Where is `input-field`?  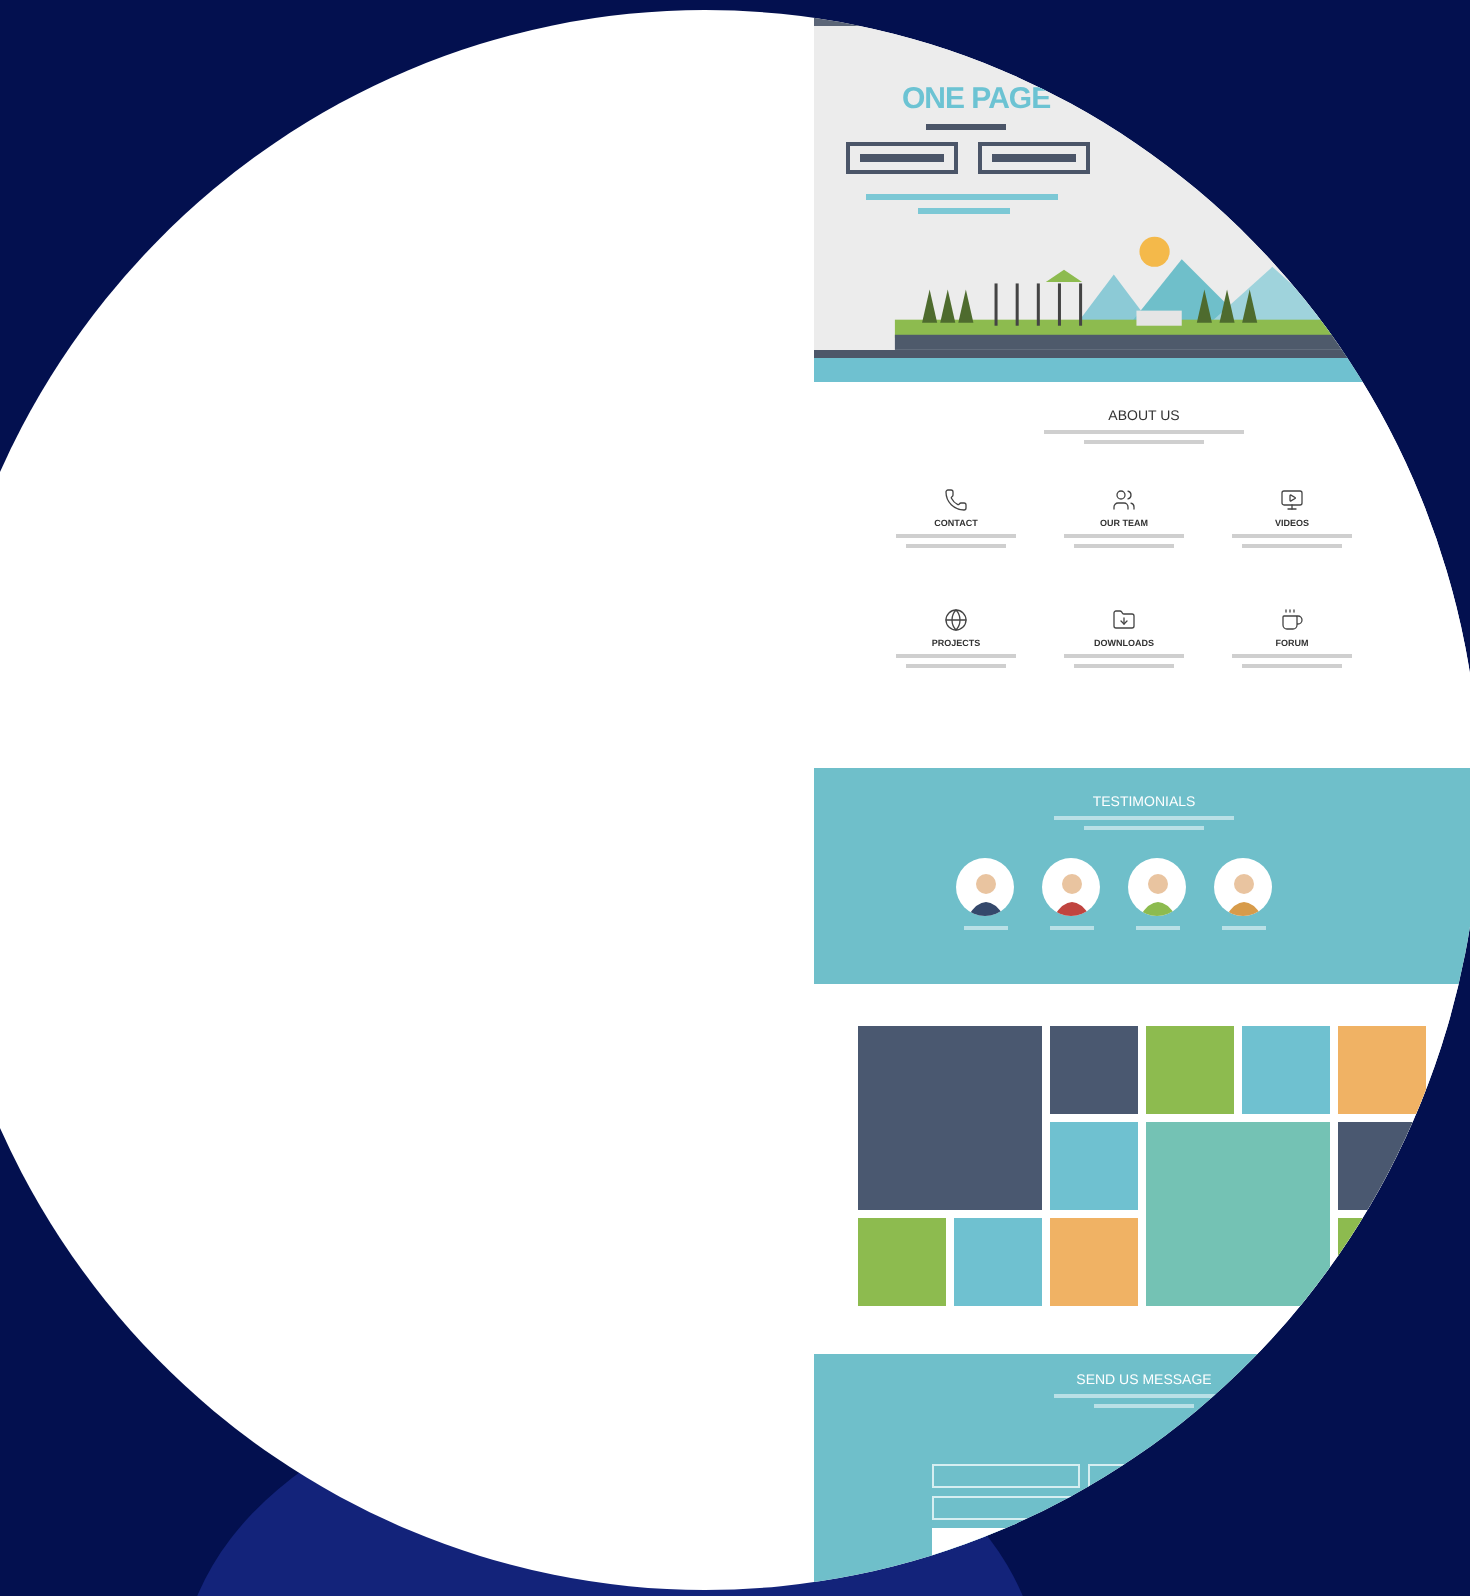
input-field is located at coordinates (1006, 1476).